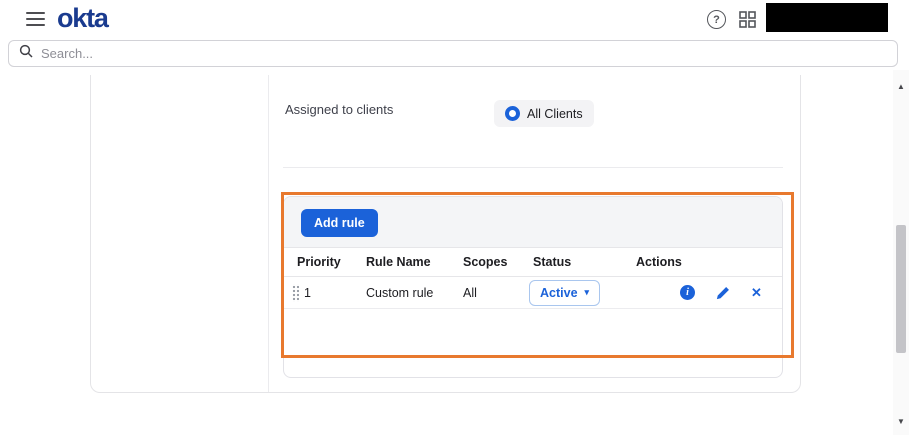 This screenshot has width=912, height=435. I want to click on priority-value: 1, so click(307, 292).